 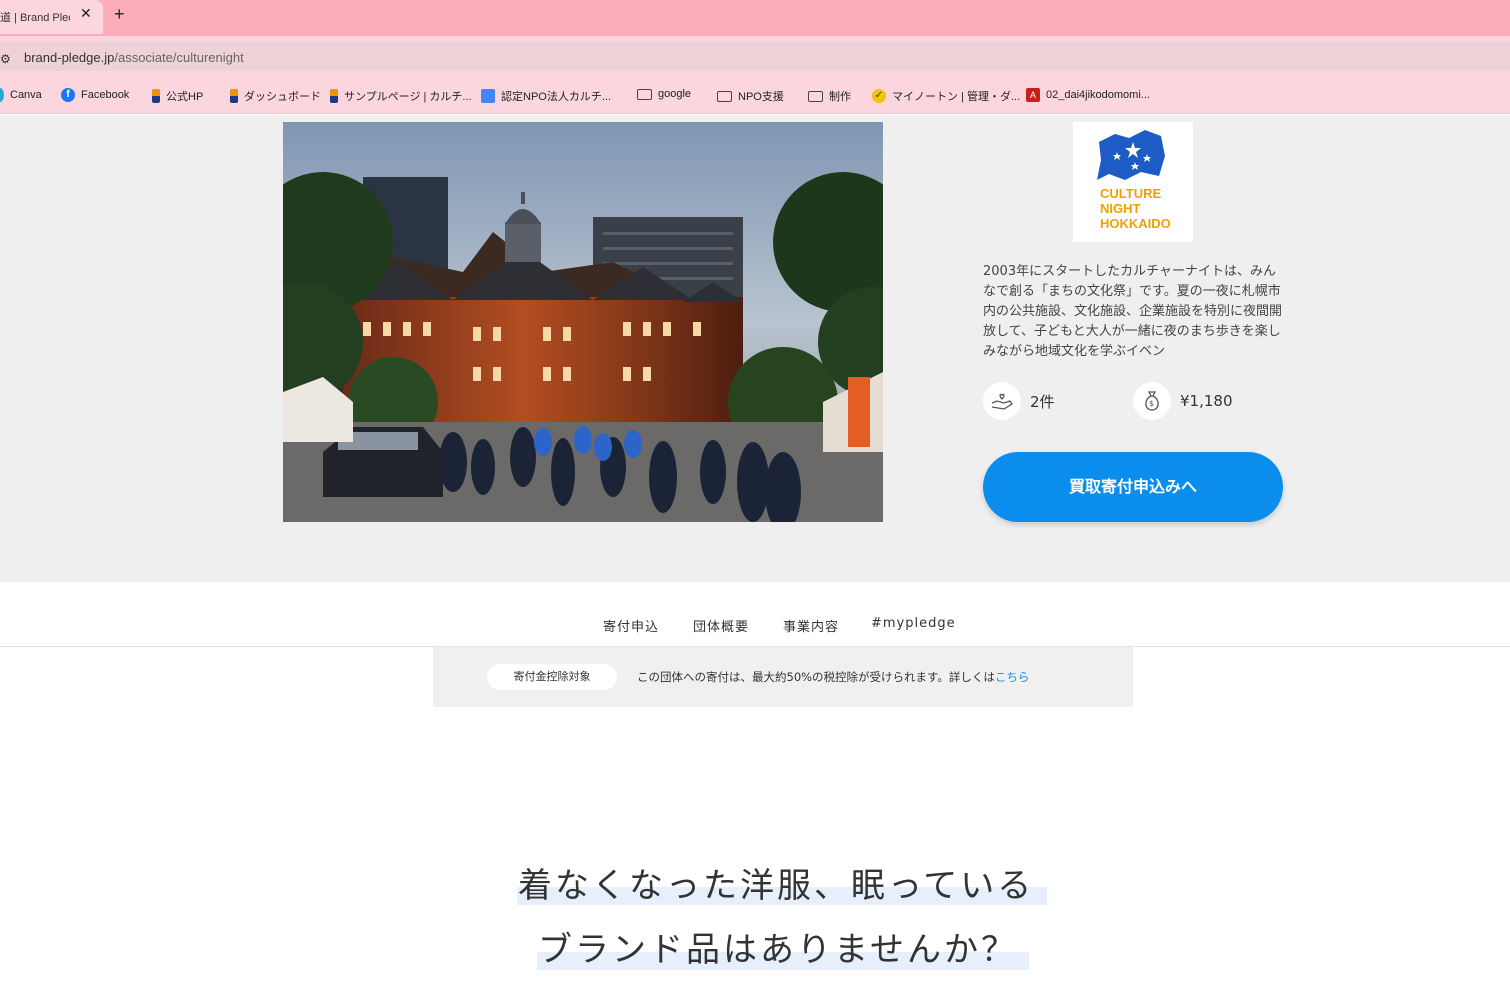 I want to click on tax-text-body: この団体への寄付は、最大約50%の税控除が受けられます。詳しくは, so click(x=816, y=677).